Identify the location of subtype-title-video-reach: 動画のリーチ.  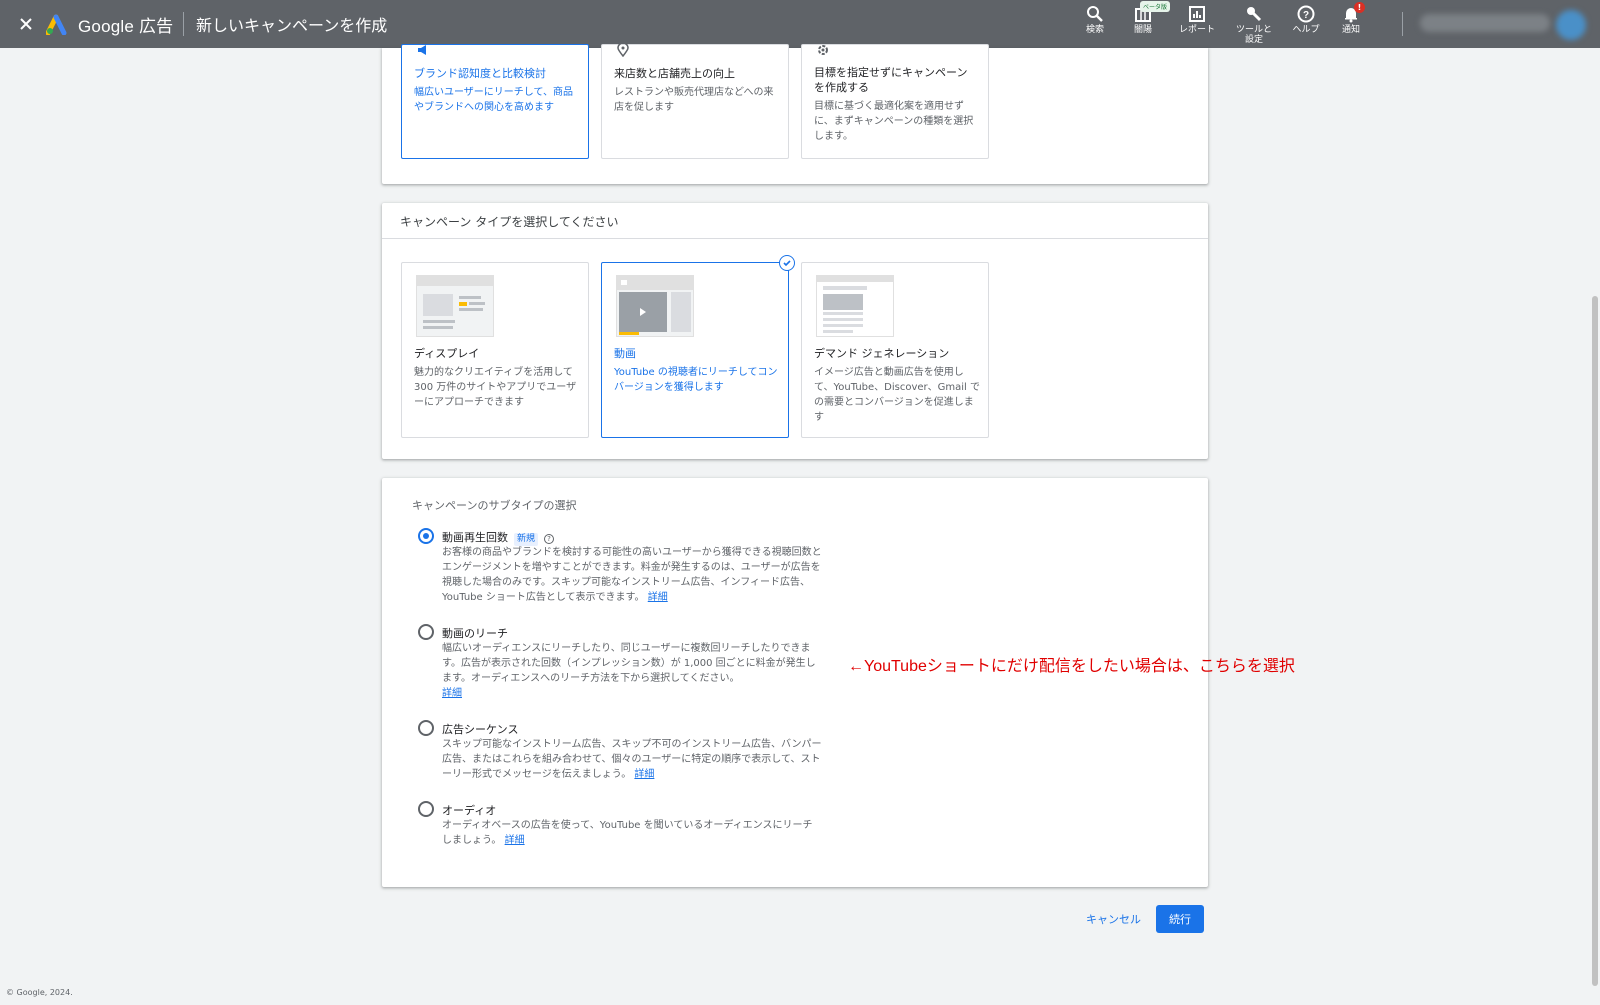
(475, 633).